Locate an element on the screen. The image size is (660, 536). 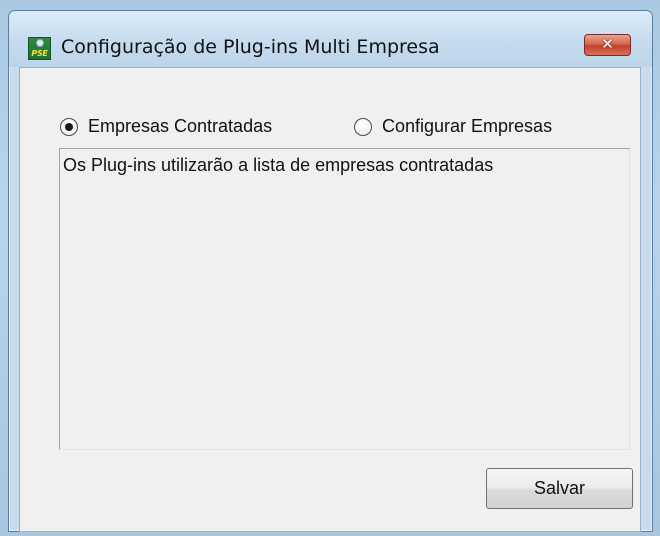
radio-empresas-contratadas: Empresas Contratadas is located at coordinates (166, 126).